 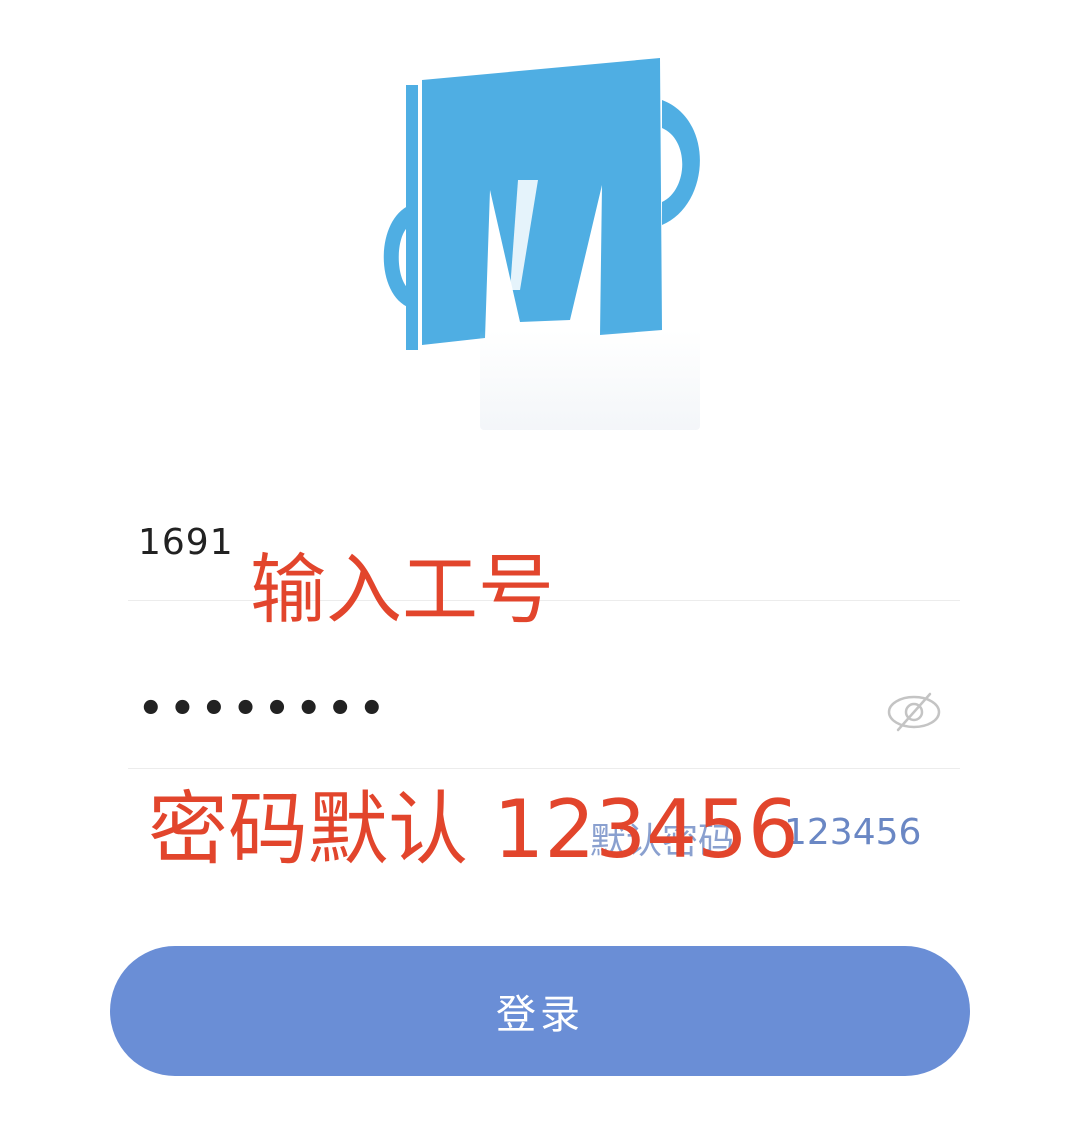 I want to click on logo-shadow, so click(x=590, y=380).